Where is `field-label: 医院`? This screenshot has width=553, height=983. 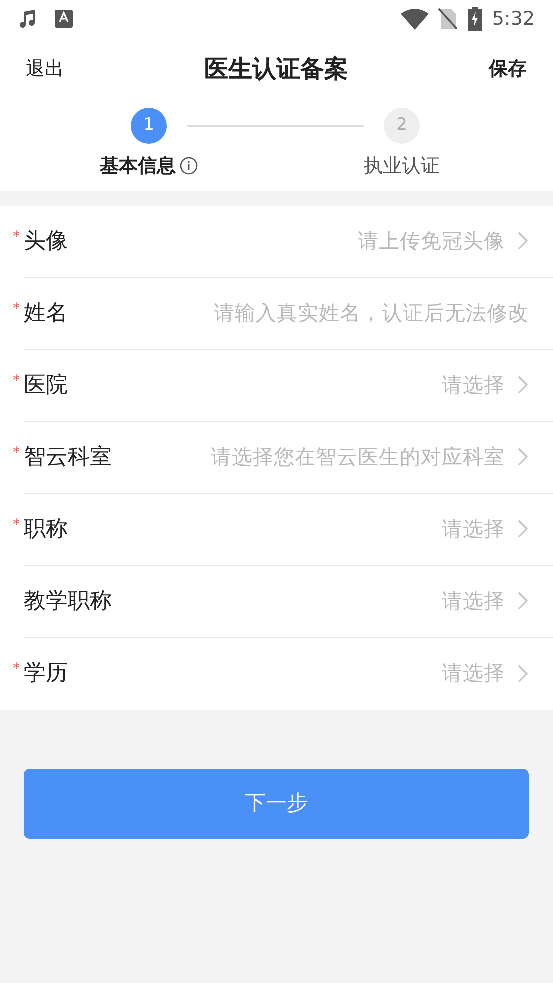 field-label: 医院 is located at coordinates (46, 386).